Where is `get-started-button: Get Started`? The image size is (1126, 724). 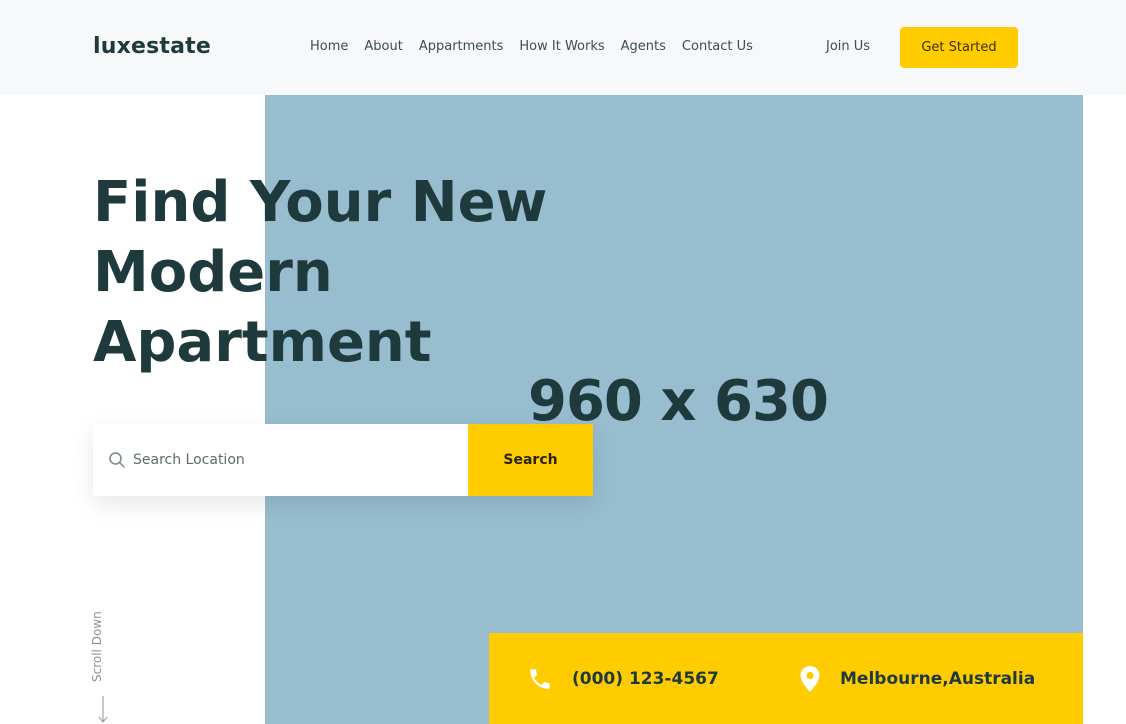 get-started-button: Get Started is located at coordinates (959, 47).